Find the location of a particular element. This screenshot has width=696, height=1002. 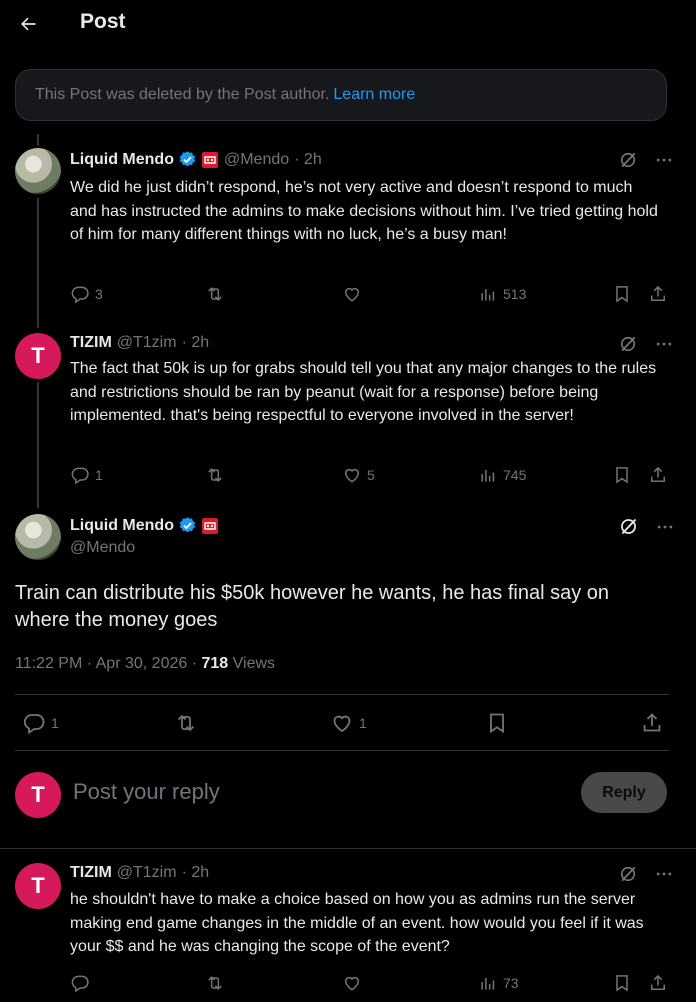

reply-button: 3 is located at coordinates (86, 294).